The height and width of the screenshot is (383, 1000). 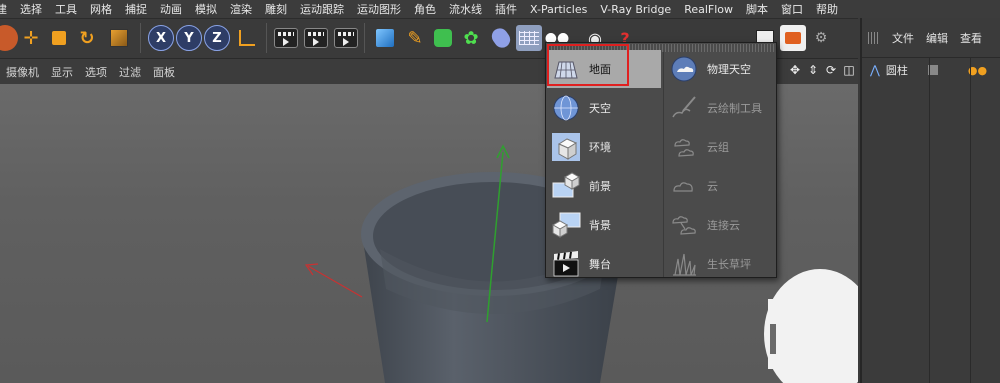 What do you see at coordinates (161, 38) in the screenshot?
I see `x-axis-lock-button: X` at bounding box center [161, 38].